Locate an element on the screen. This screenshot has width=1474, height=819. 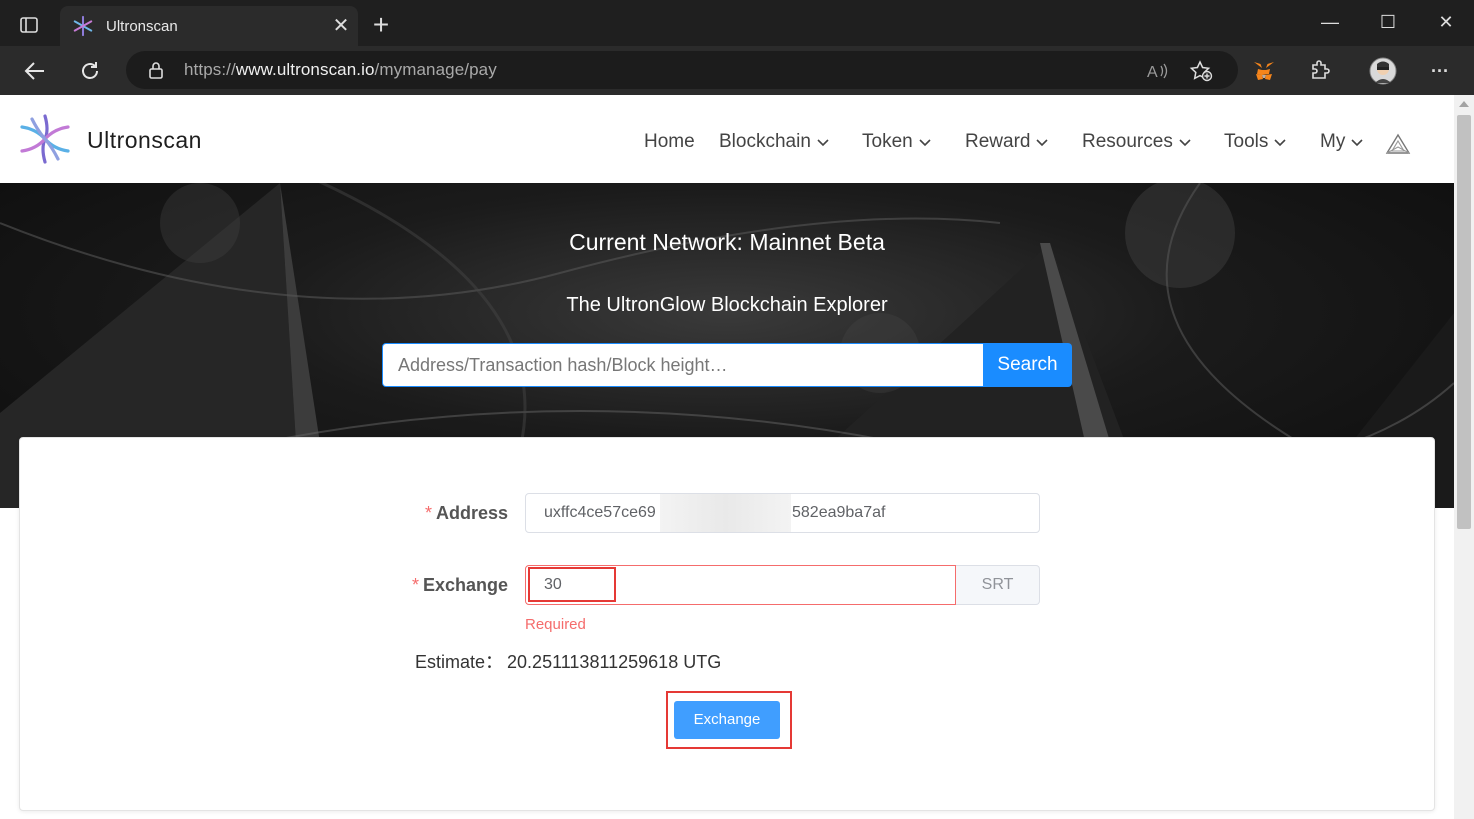
exchange-label: * Exchange is located at coordinates (459, 585).